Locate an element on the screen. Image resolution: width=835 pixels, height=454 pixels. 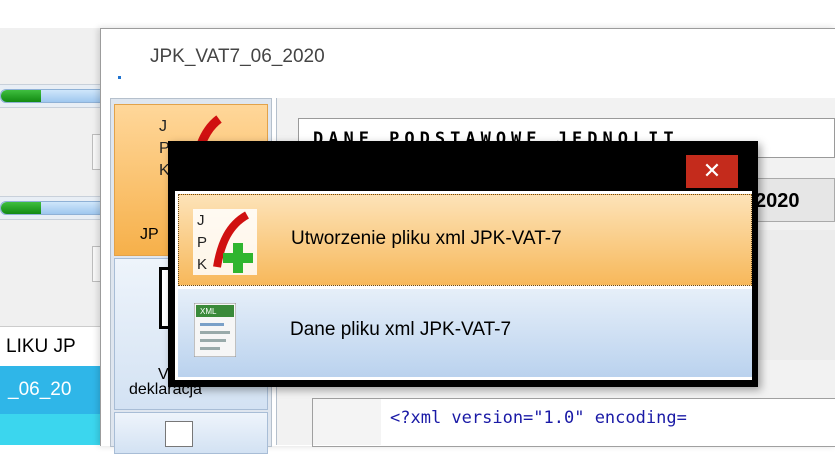
menu-item-create-xml: J P K Utworzenie pliku xml JPK-VAT-7 is located at coordinates (465, 240).